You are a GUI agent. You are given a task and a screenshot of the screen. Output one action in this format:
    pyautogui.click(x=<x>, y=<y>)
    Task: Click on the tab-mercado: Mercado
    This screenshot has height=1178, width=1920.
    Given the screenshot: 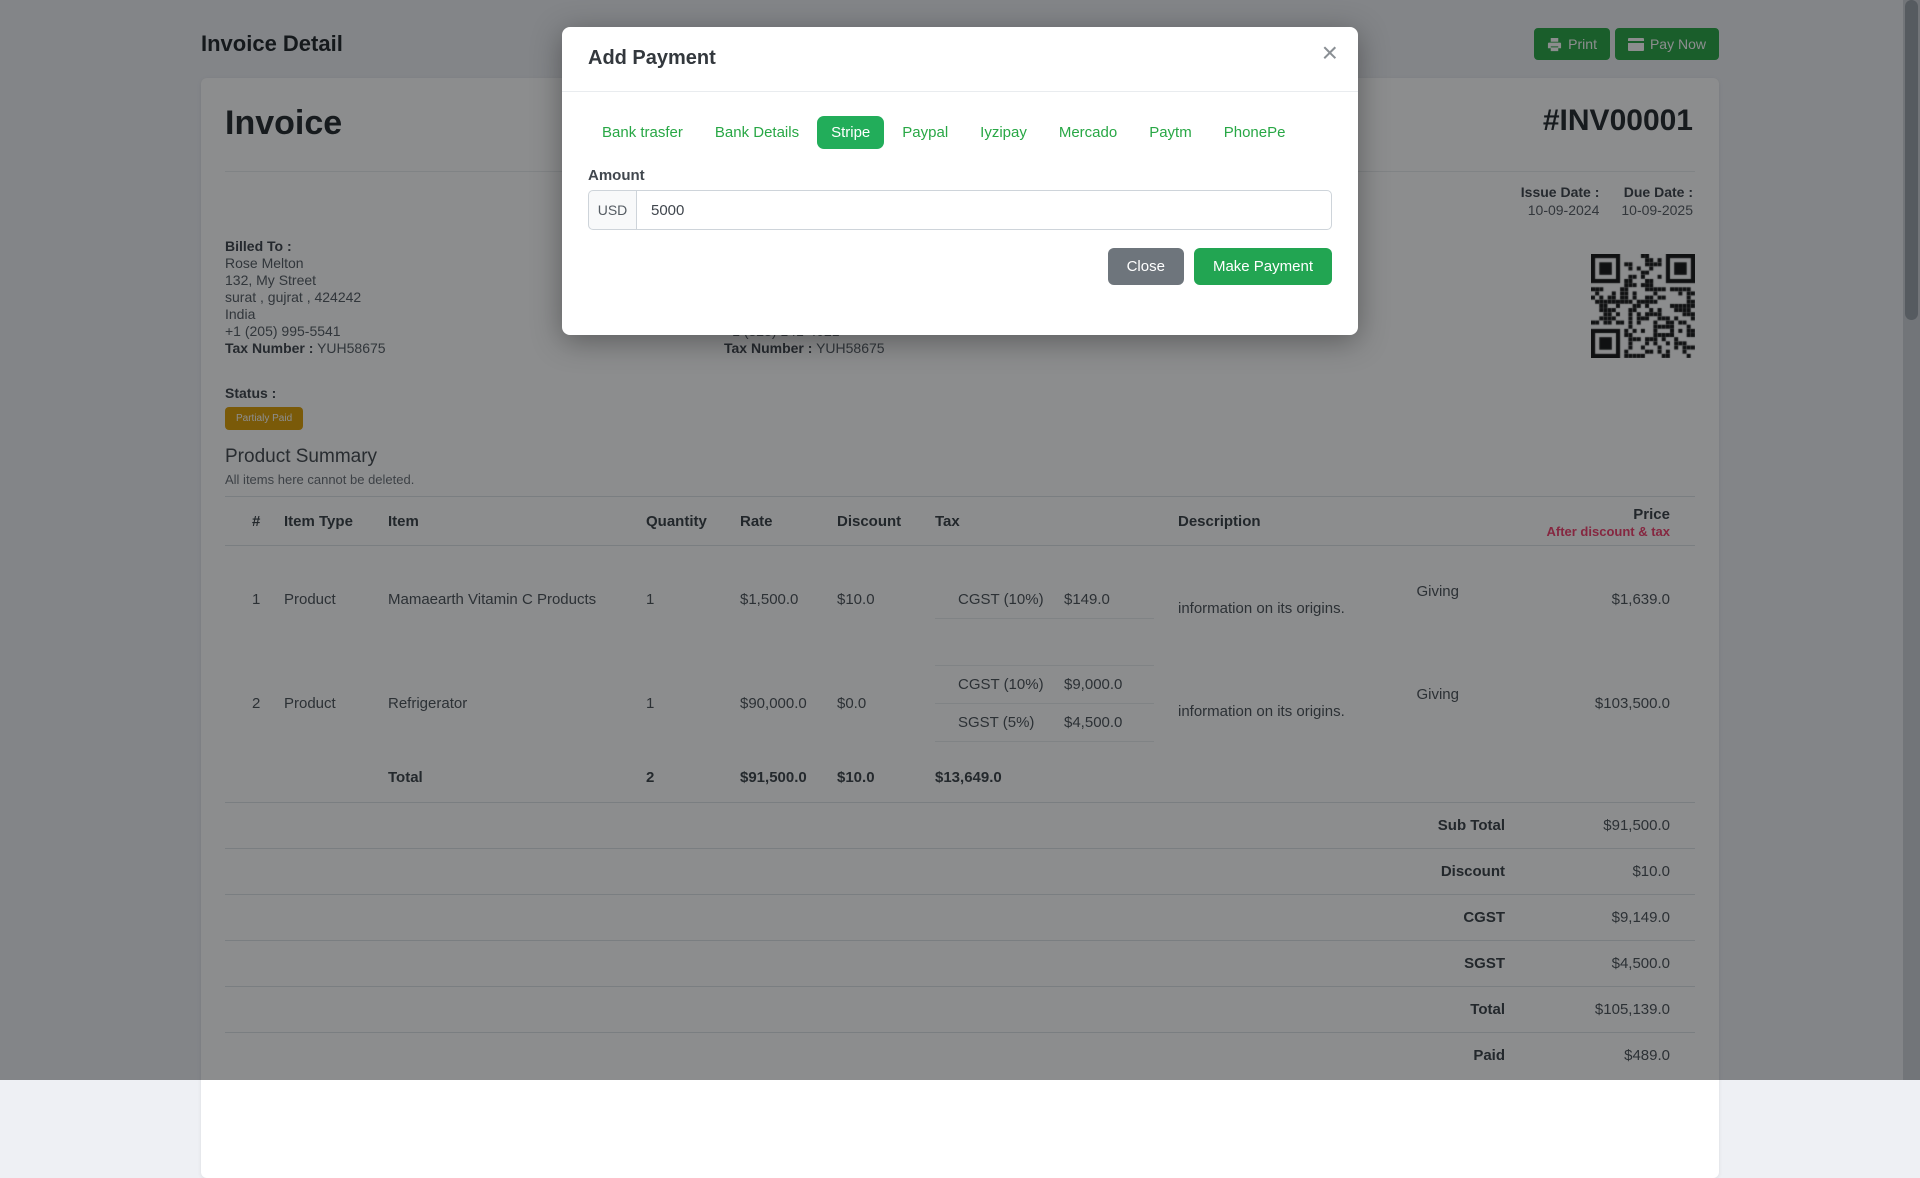 What is the action you would take?
    pyautogui.click(x=1088, y=132)
    